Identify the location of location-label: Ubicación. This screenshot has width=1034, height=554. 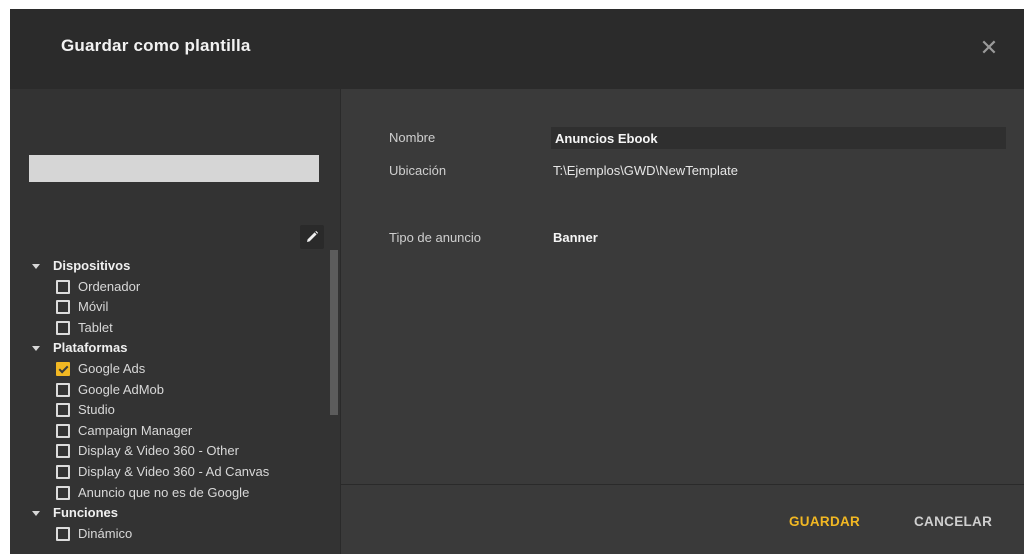
(418, 170).